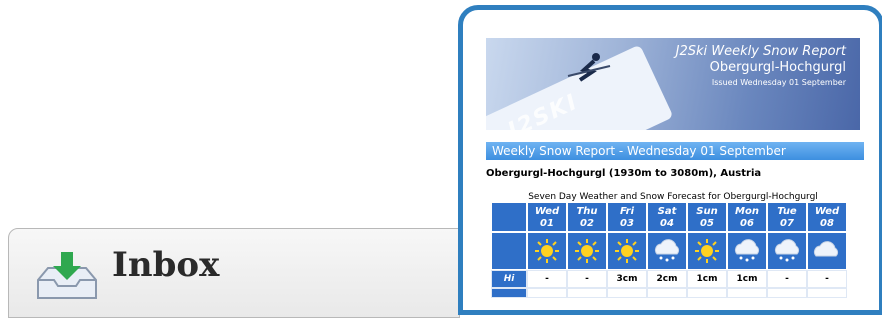  Describe the element at coordinates (627, 217) in the screenshot. I see `day-cell: Fri 03` at that location.